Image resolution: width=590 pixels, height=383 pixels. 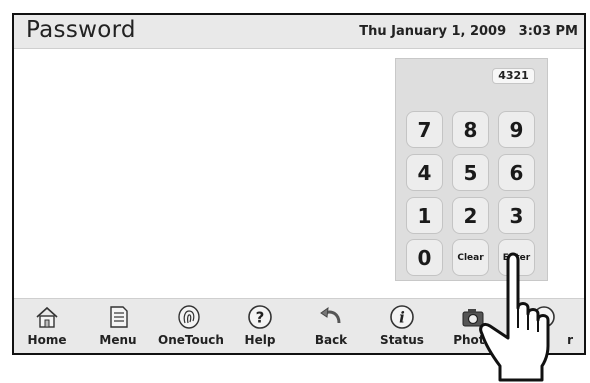 I want to click on key-5: 5, so click(x=470, y=172).